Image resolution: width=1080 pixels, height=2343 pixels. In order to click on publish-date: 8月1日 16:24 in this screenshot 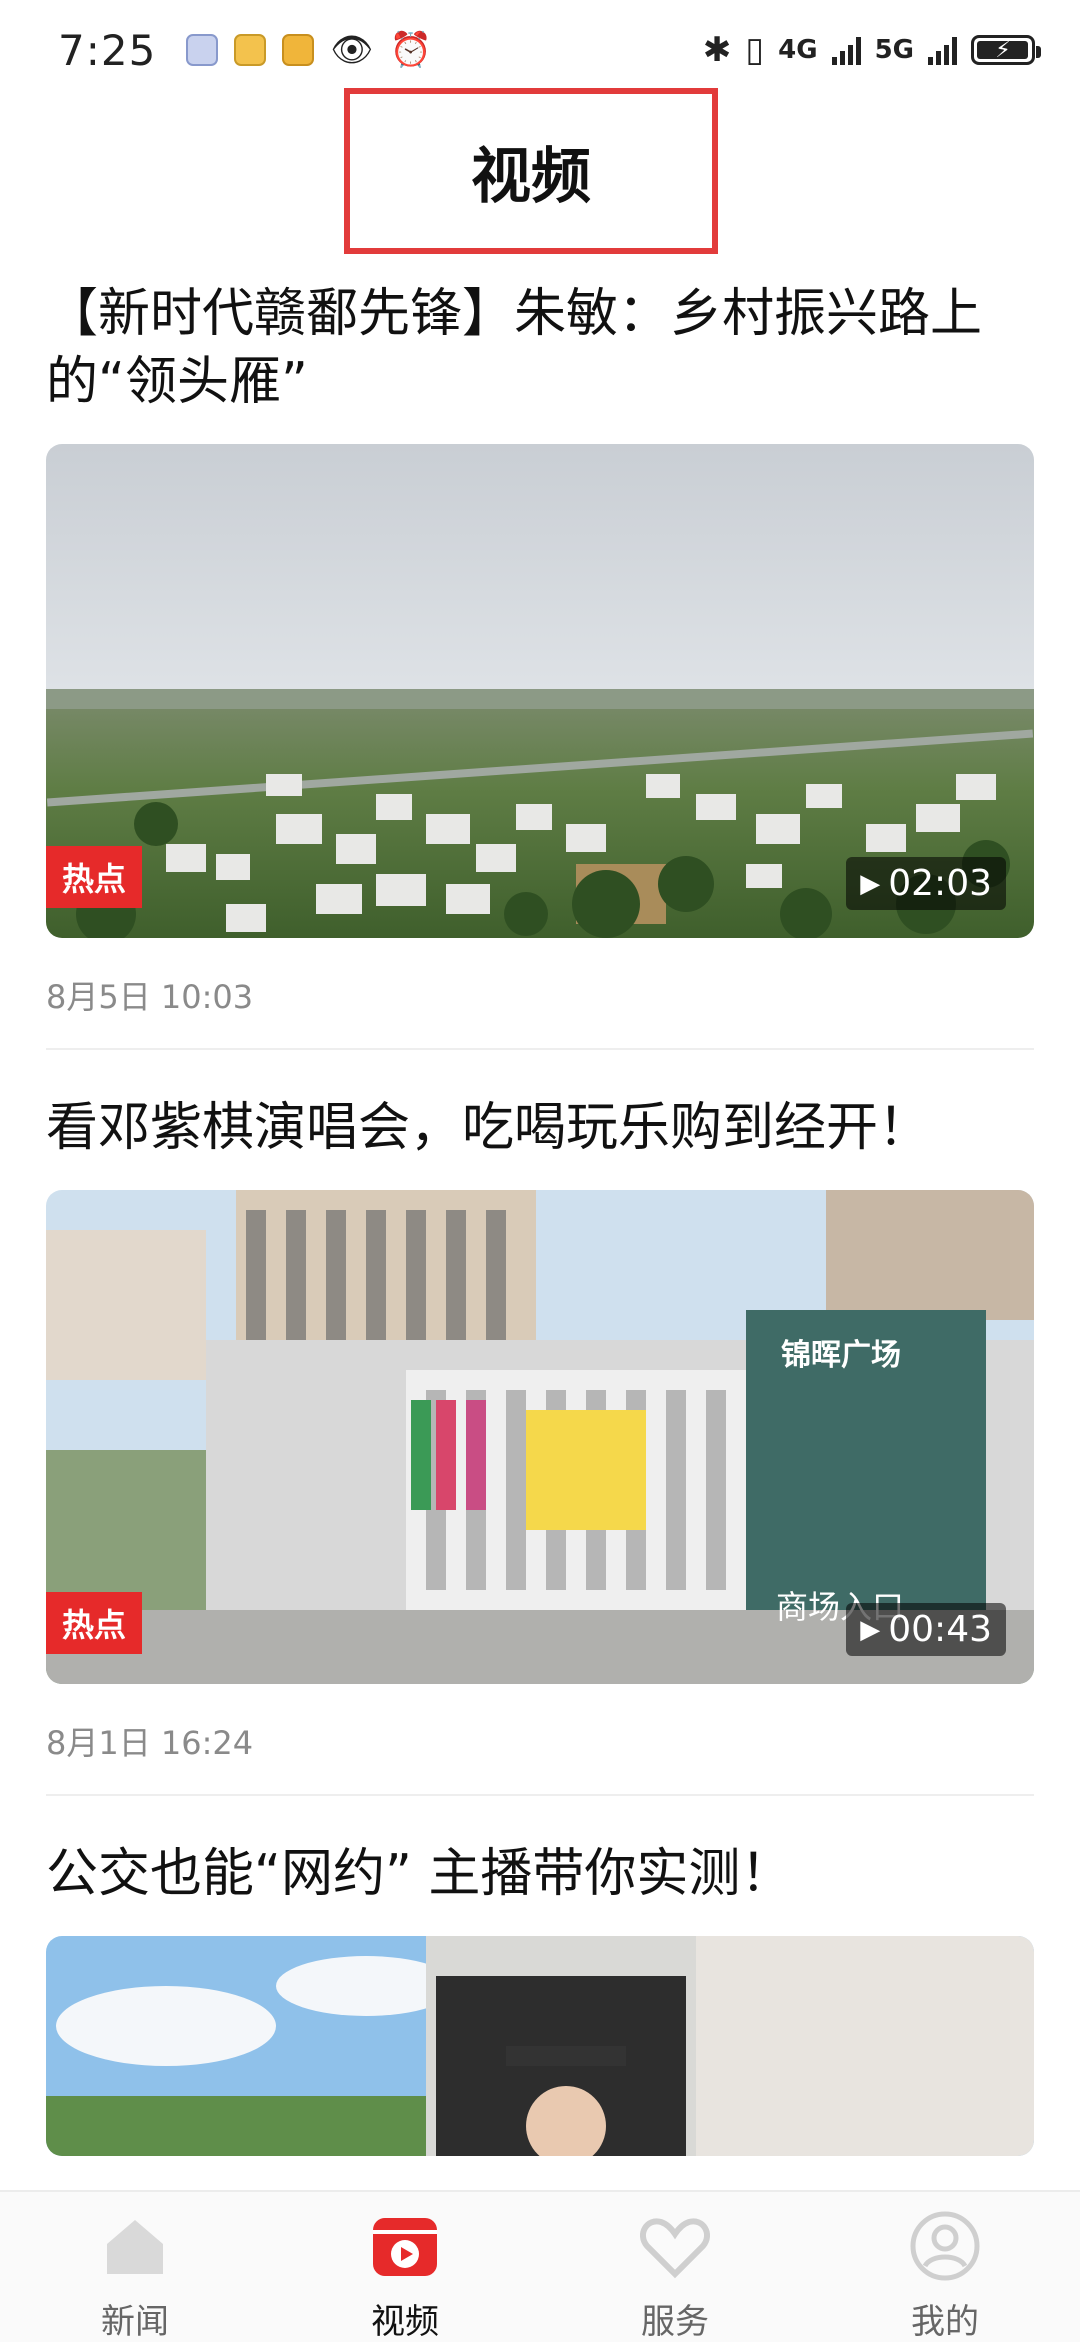, I will do `click(150, 1743)`.